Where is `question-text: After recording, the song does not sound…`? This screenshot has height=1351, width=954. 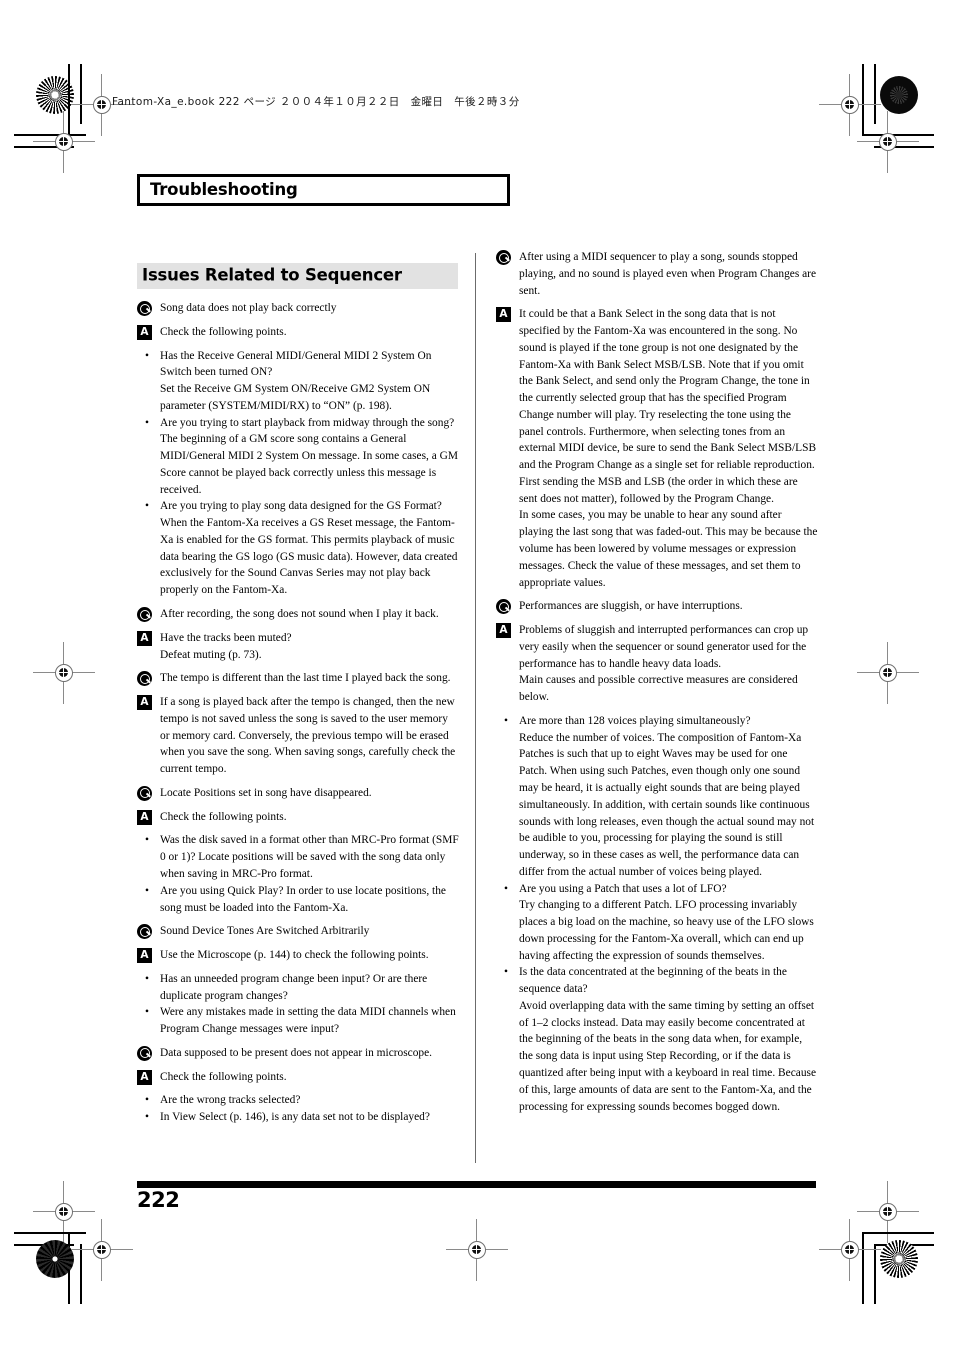 question-text: After recording, the song does not sound… is located at coordinates (299, 614).